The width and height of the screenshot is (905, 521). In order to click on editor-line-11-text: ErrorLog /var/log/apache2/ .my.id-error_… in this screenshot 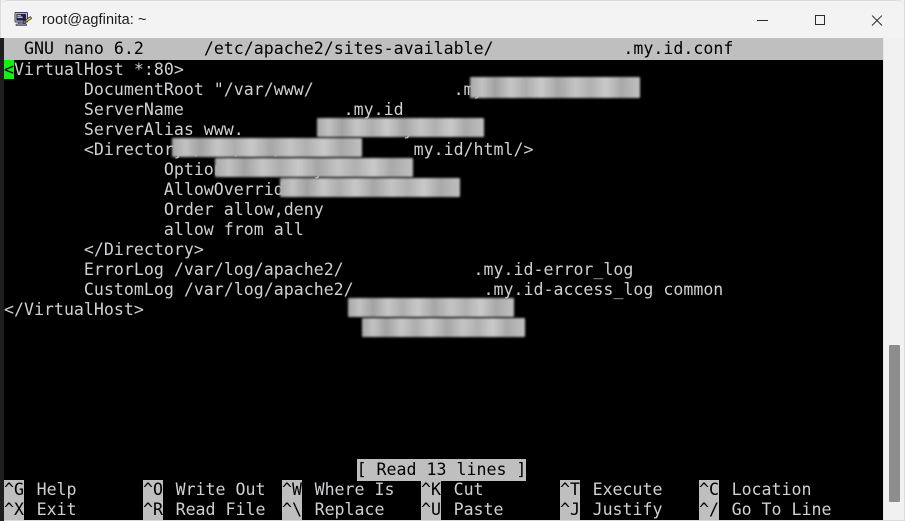, I will do `click(319, 269)`.